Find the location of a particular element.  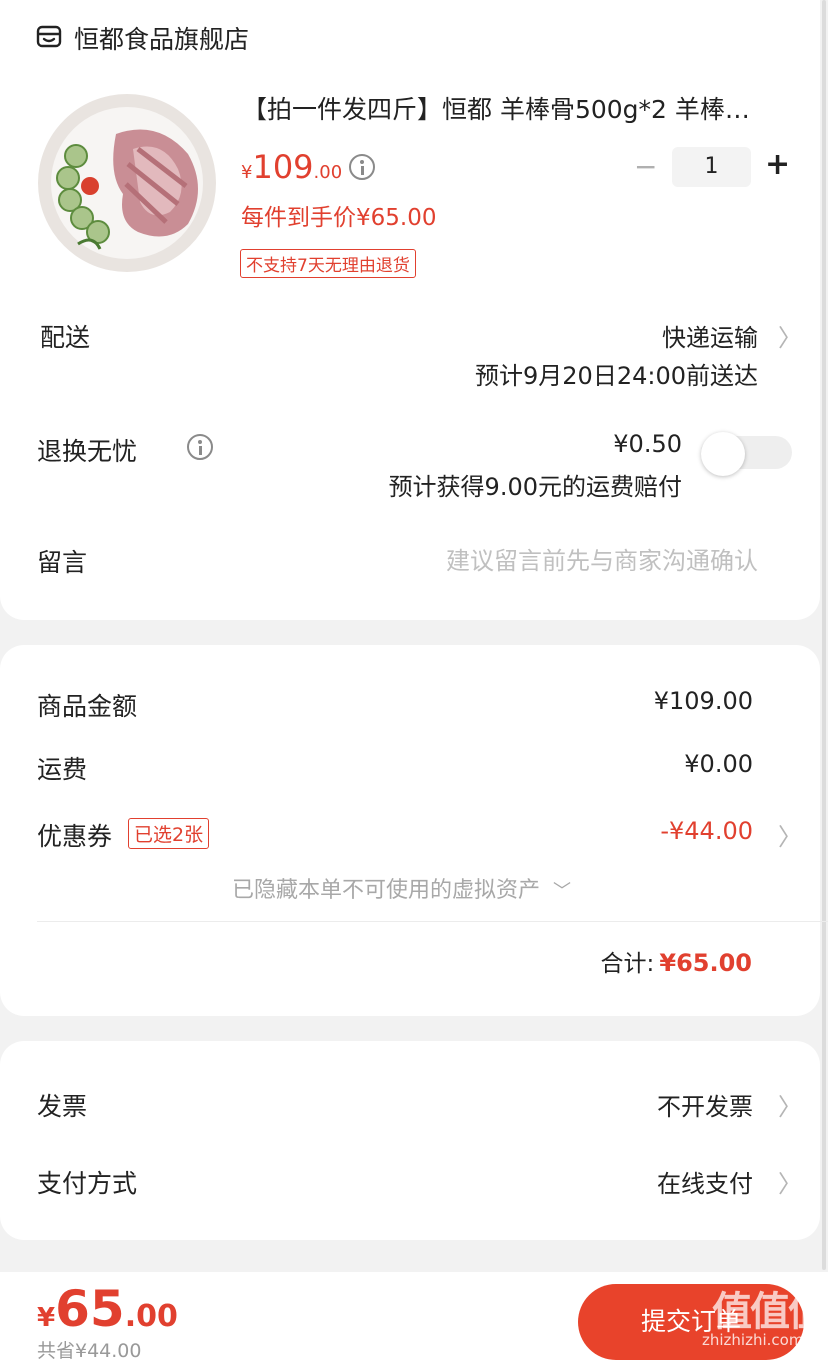

goods-amount-label: 商品金额 is located at coordinates (87, 706).